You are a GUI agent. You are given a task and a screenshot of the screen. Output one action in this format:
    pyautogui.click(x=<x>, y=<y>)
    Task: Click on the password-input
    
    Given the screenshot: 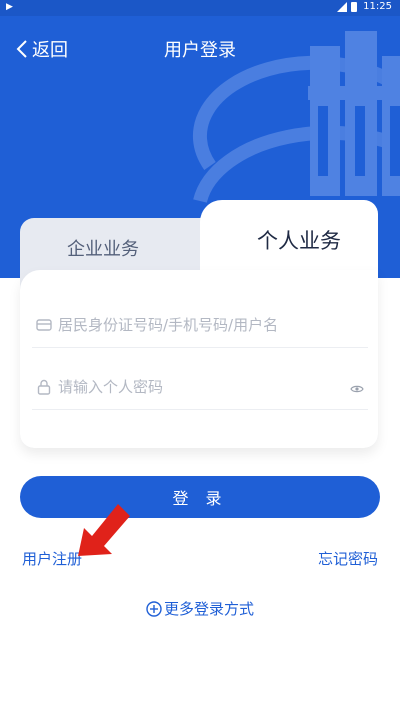 What is the action you would take?
    pyautogui.click(x=193, y=386)
    